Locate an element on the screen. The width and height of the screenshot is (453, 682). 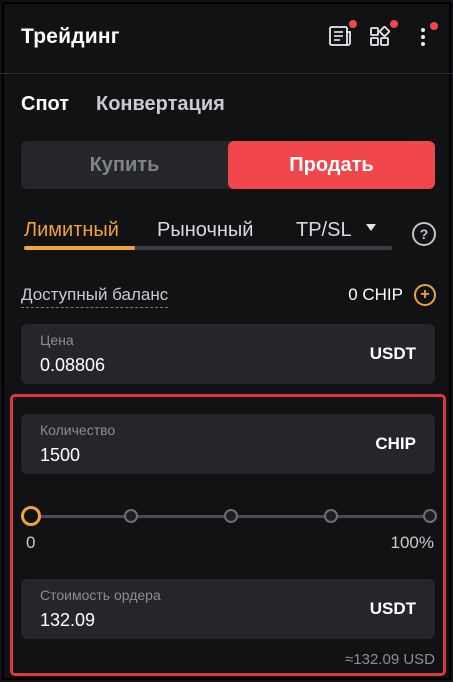
add-funds-icon: + is located at coordinates (425, 295).